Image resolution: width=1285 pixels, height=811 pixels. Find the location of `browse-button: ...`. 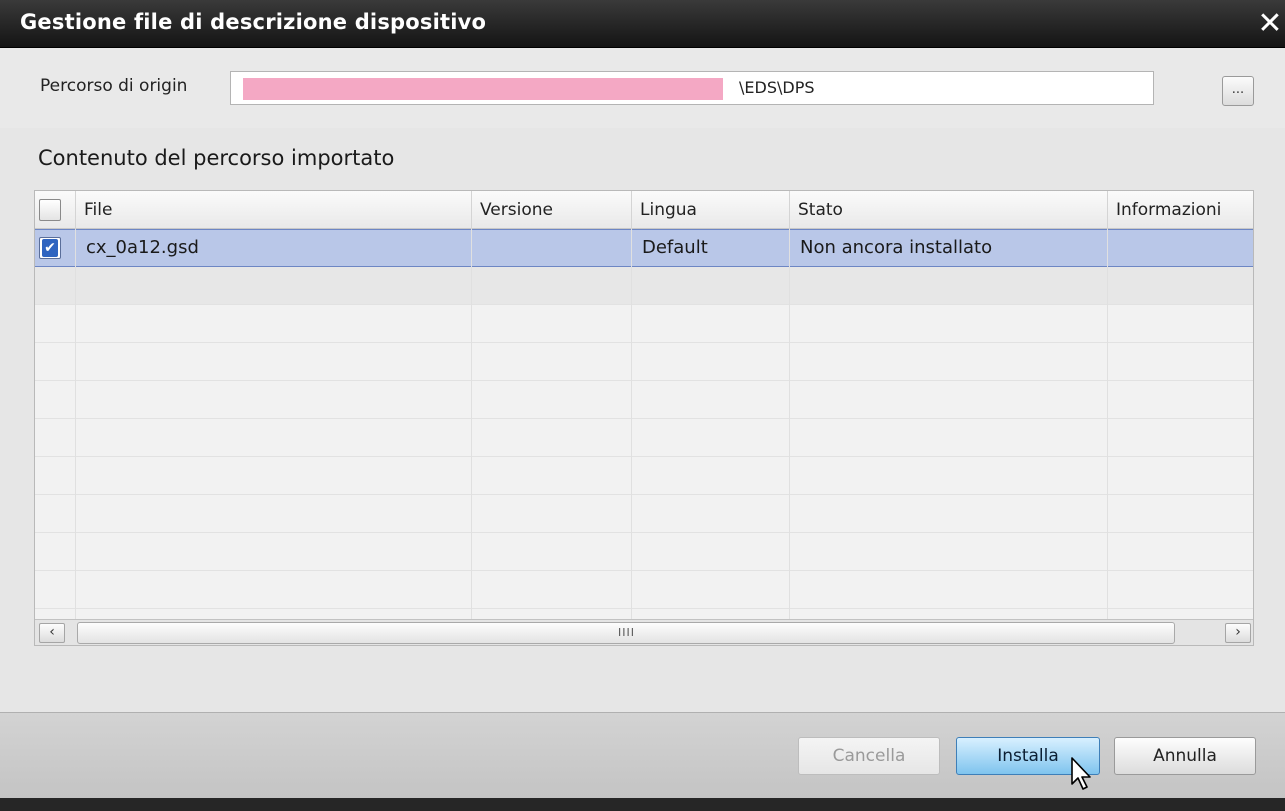

browse-button: ... is located at coordinates (1238, 91).